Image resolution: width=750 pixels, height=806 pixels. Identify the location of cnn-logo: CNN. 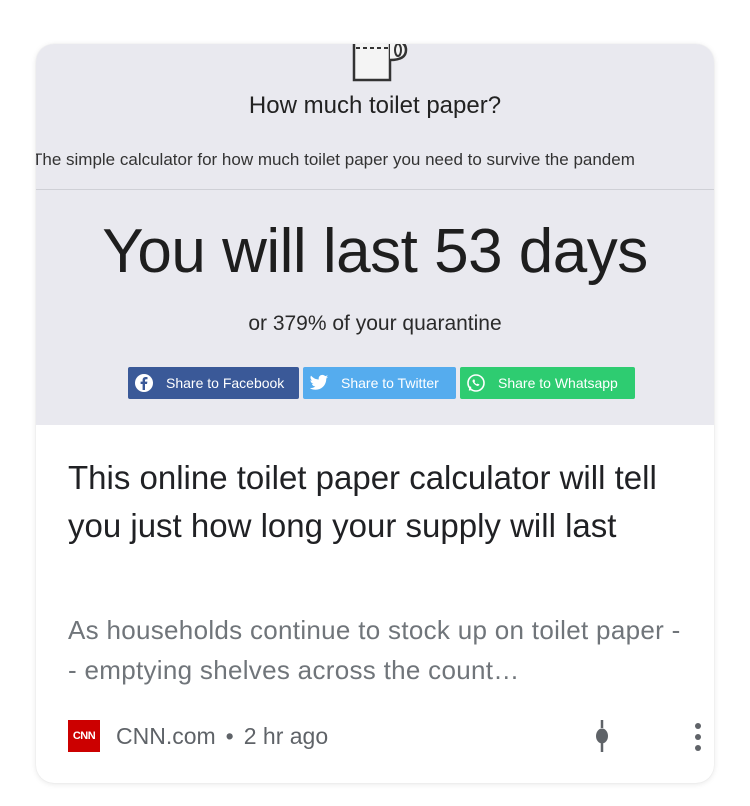
(84, 736).